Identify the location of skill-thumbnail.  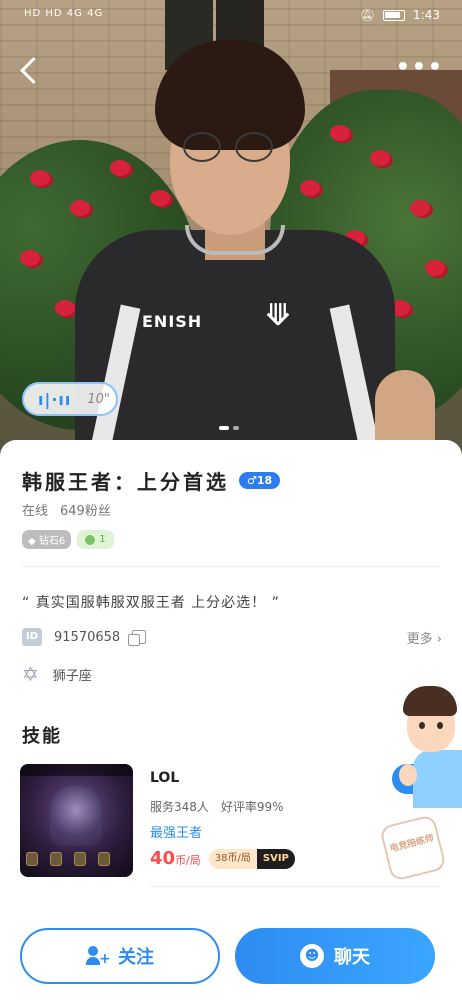
(76, 820).